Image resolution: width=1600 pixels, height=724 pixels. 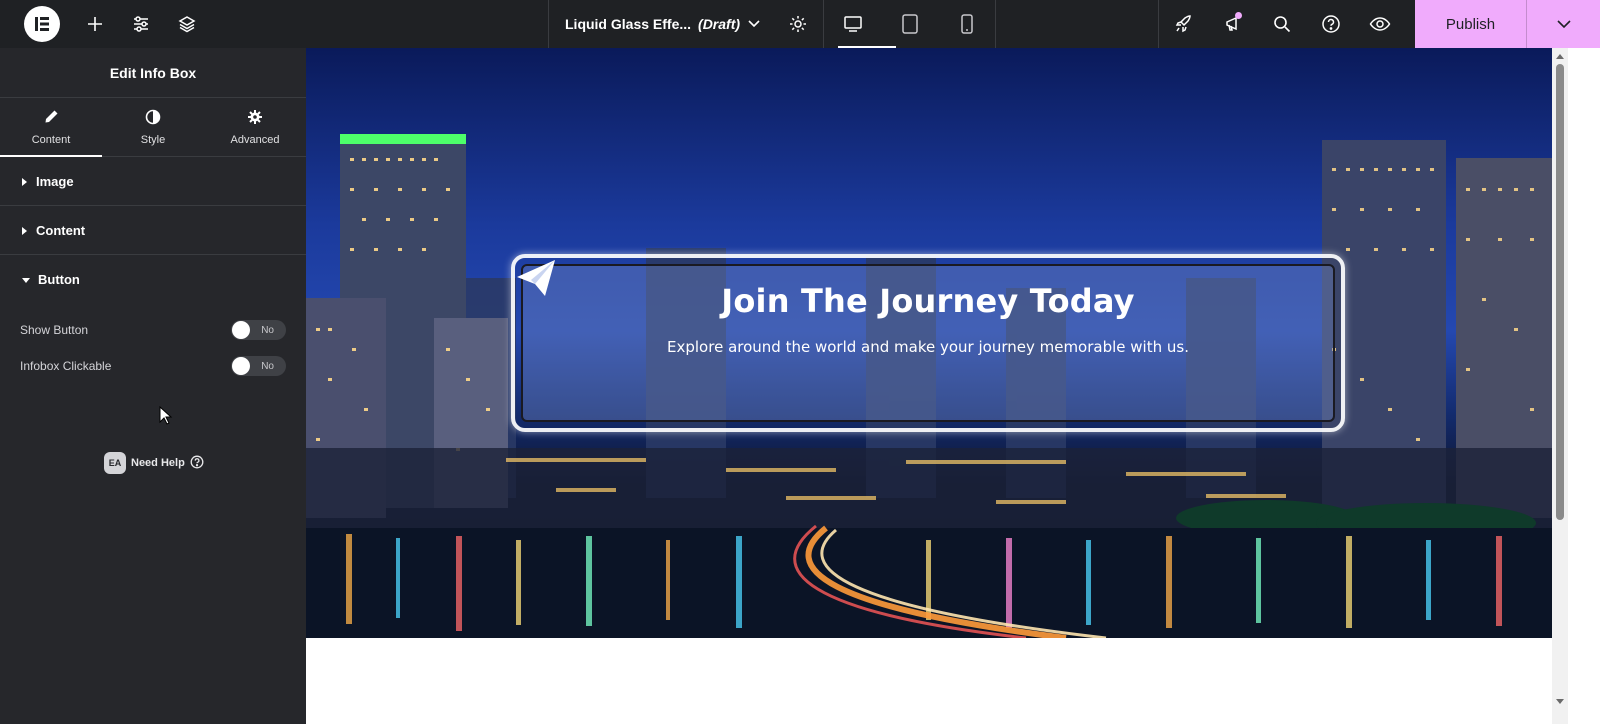 What do you see at coordinates (754, 24) in the screenshot?
I see `chevron-down-icon` at bounding box center [754, 24].